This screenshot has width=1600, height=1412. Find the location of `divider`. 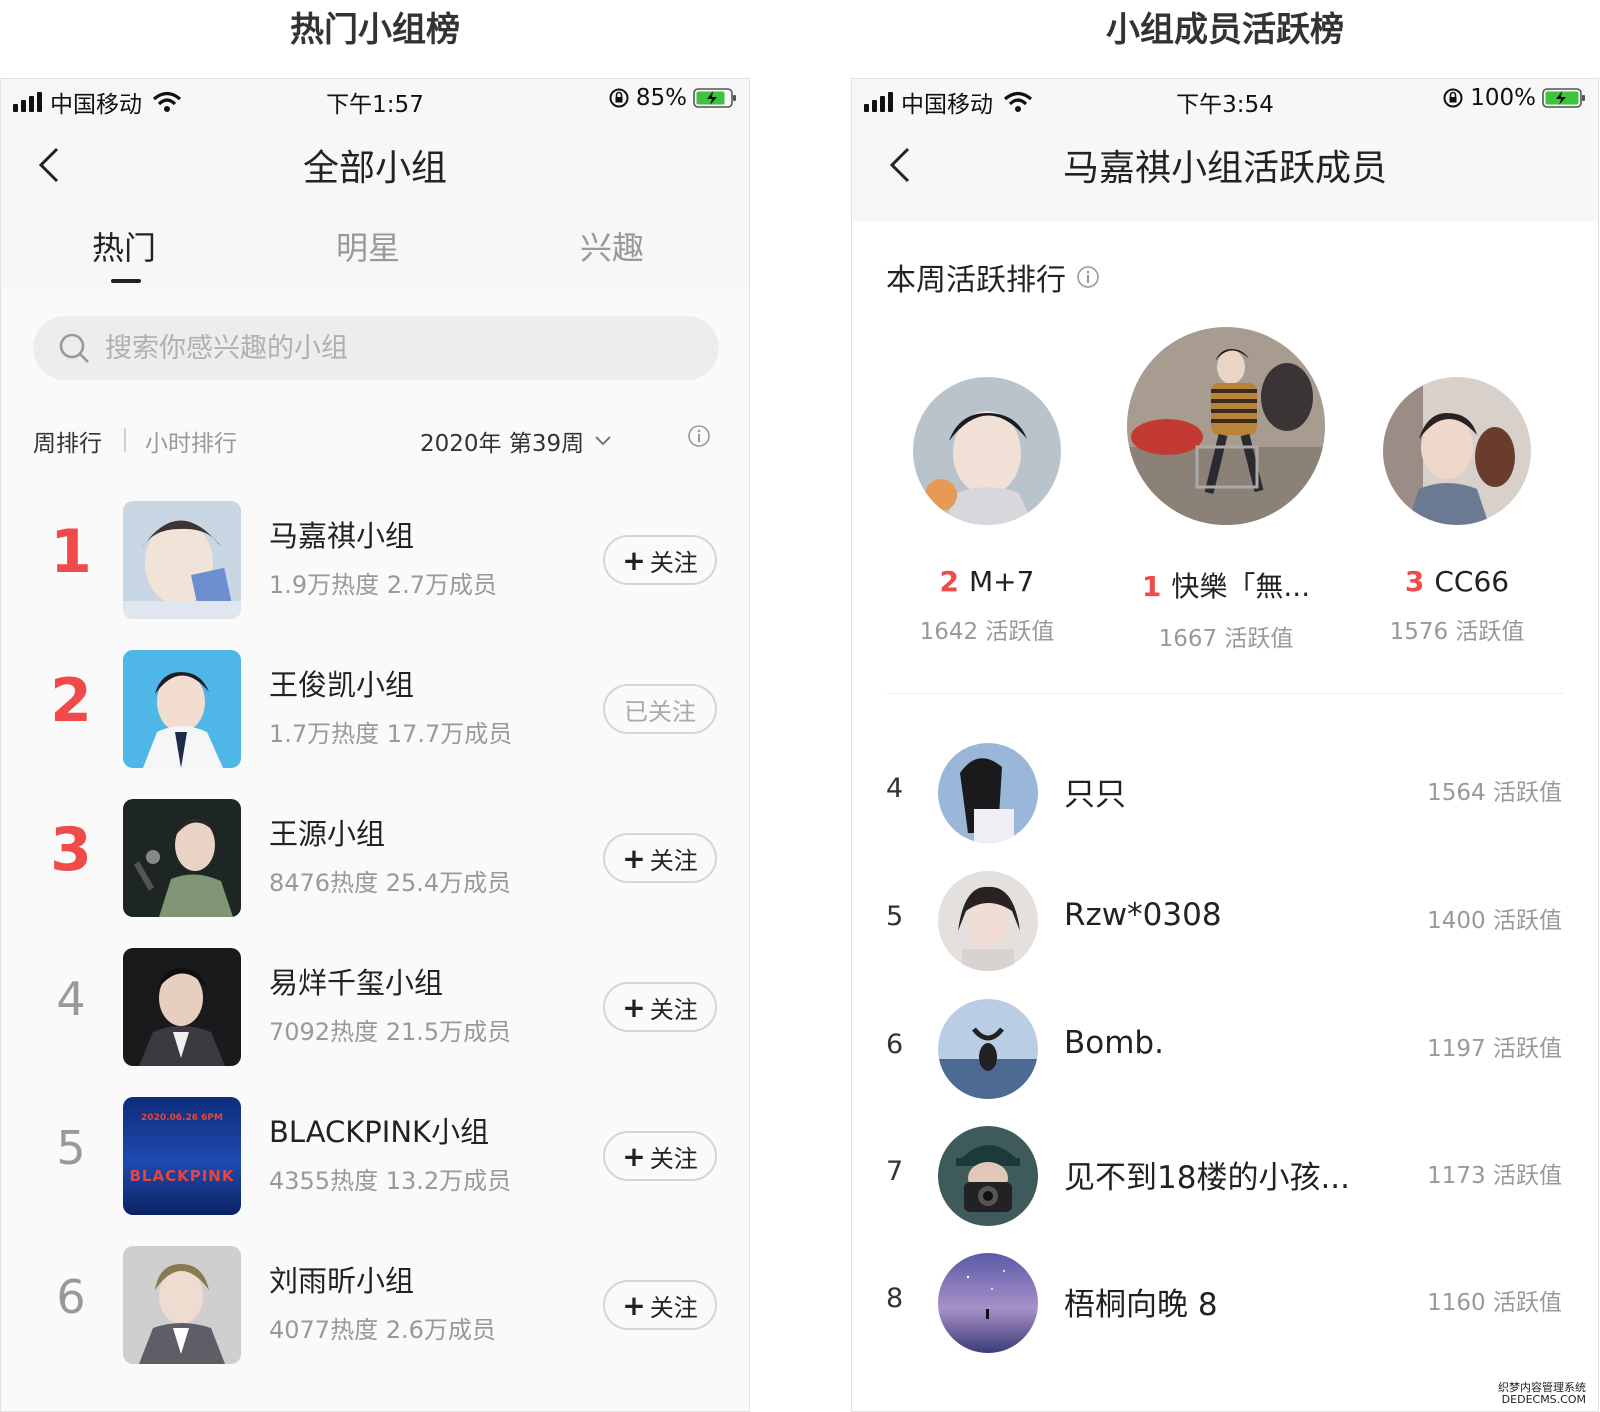

divider is located at coordinates (1225, 693).